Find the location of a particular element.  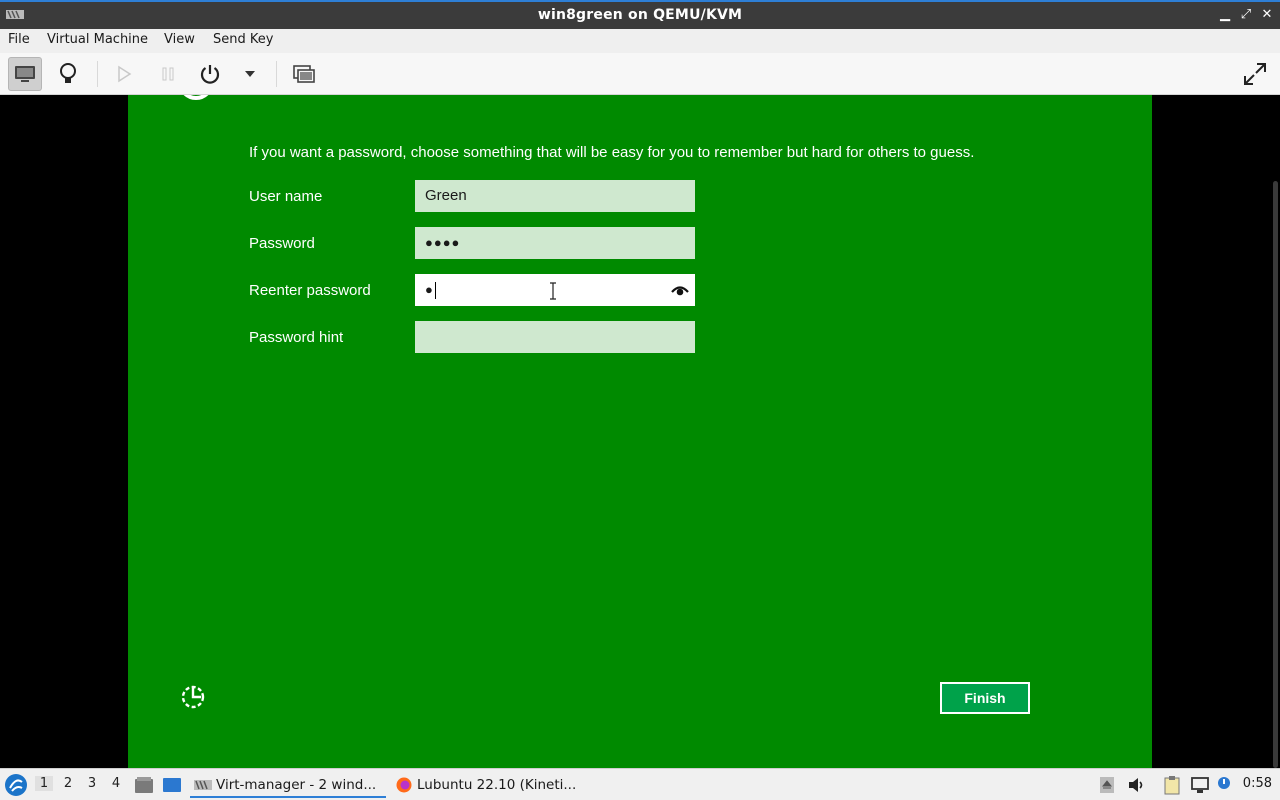

fullscreen-icon is located at coordinates (1255, 74).